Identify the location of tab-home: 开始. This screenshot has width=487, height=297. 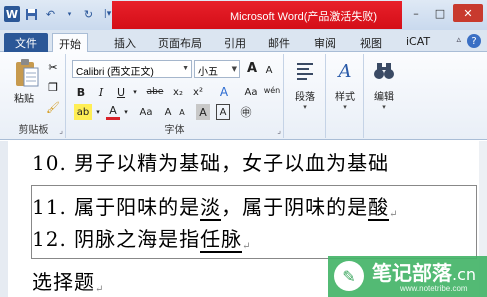
(70, 43).